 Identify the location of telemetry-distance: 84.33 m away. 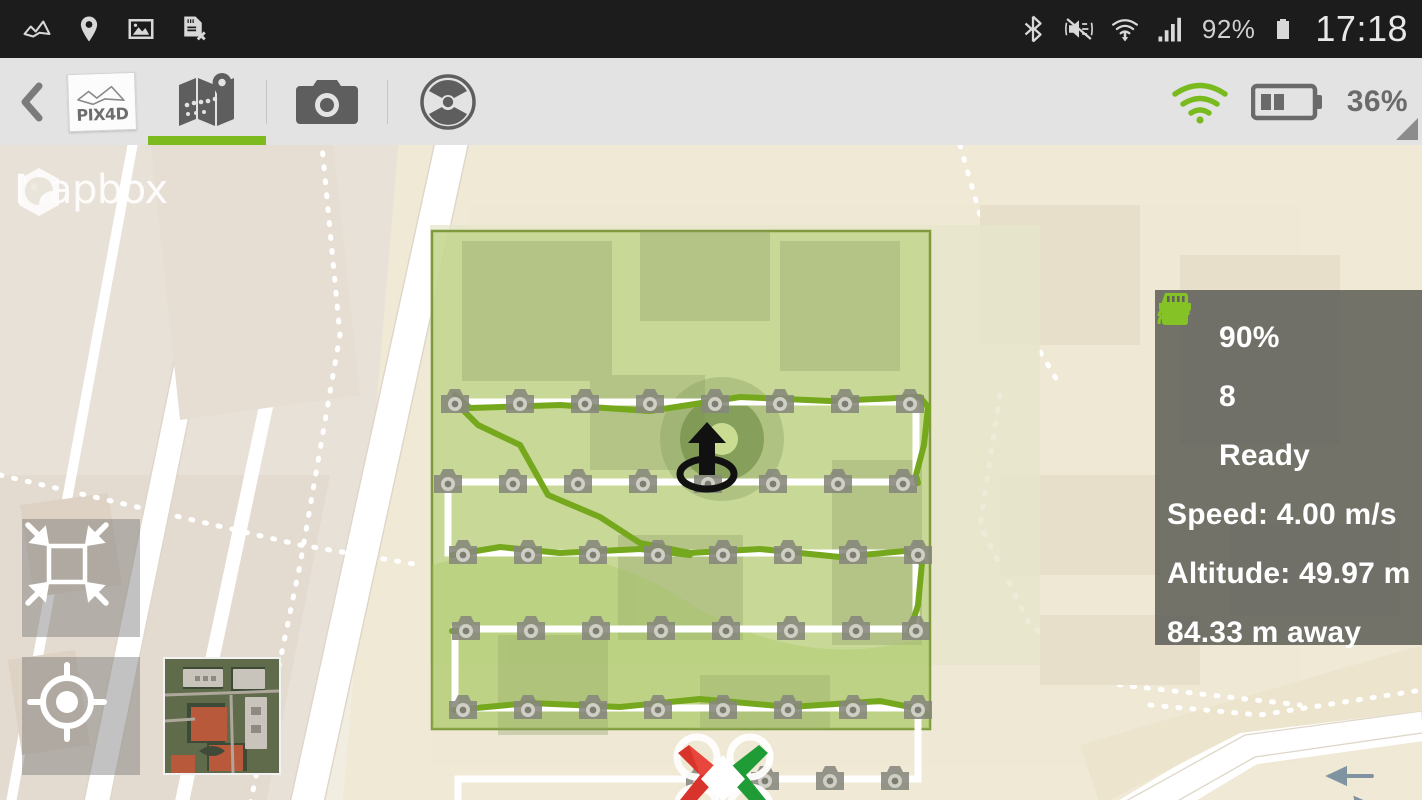
(1264, 632).